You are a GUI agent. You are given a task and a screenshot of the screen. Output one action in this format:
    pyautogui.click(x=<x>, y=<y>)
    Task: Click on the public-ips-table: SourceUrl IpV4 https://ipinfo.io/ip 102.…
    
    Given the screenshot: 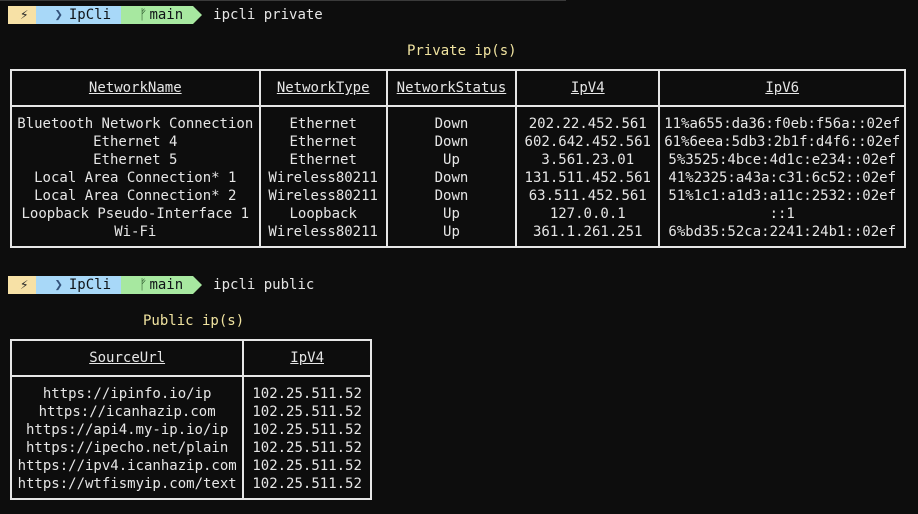 What is the action you would take?
    pyautogui.click(x=191, y=419)
    